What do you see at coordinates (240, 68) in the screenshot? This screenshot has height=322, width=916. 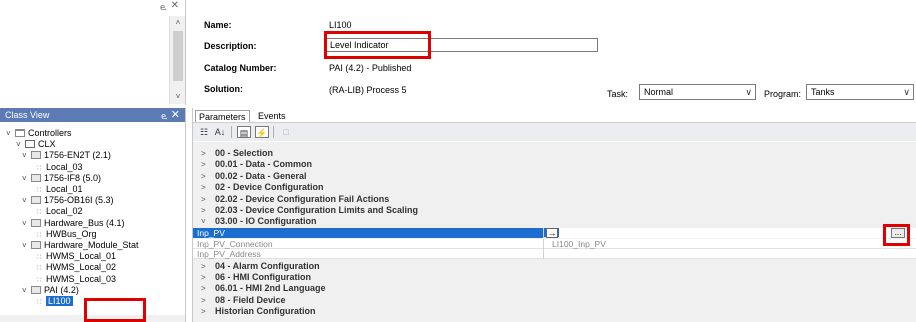 I see `catalog-number-label: Catalog Number:` at bounding box center [240, 68].